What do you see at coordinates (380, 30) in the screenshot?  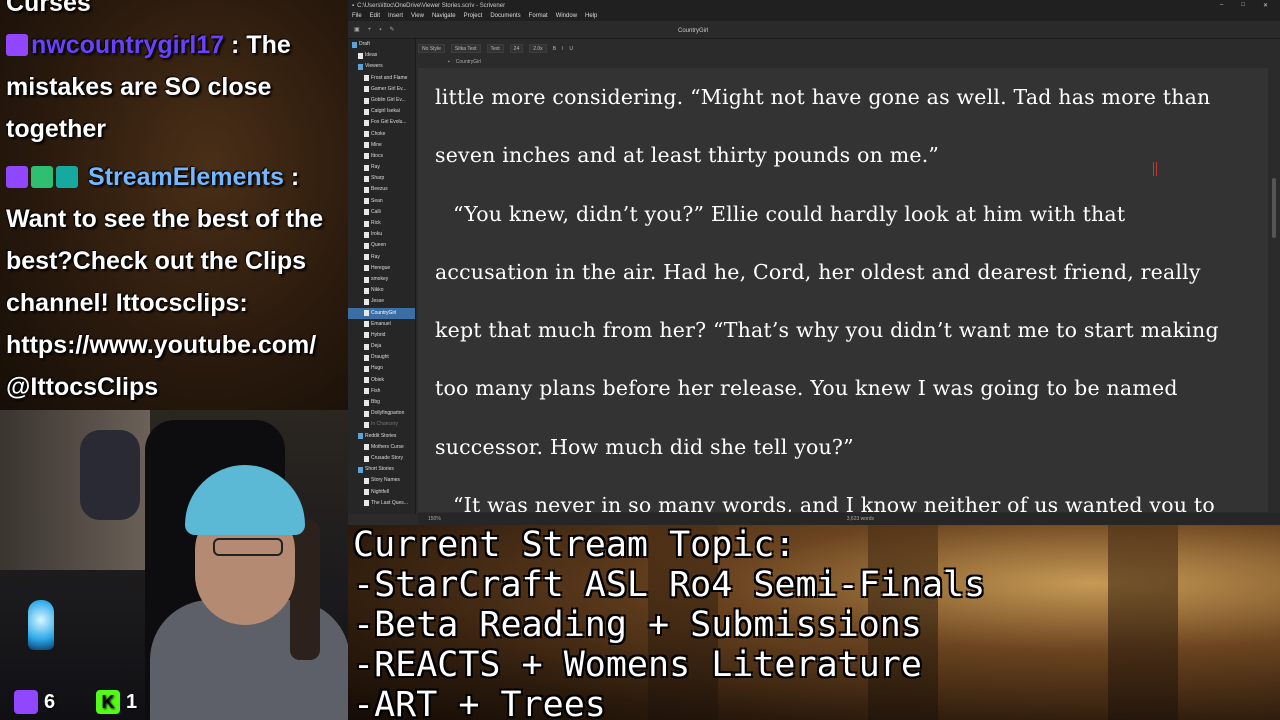 I see `folder-icon: ▪` at bounding box center [380, 30].